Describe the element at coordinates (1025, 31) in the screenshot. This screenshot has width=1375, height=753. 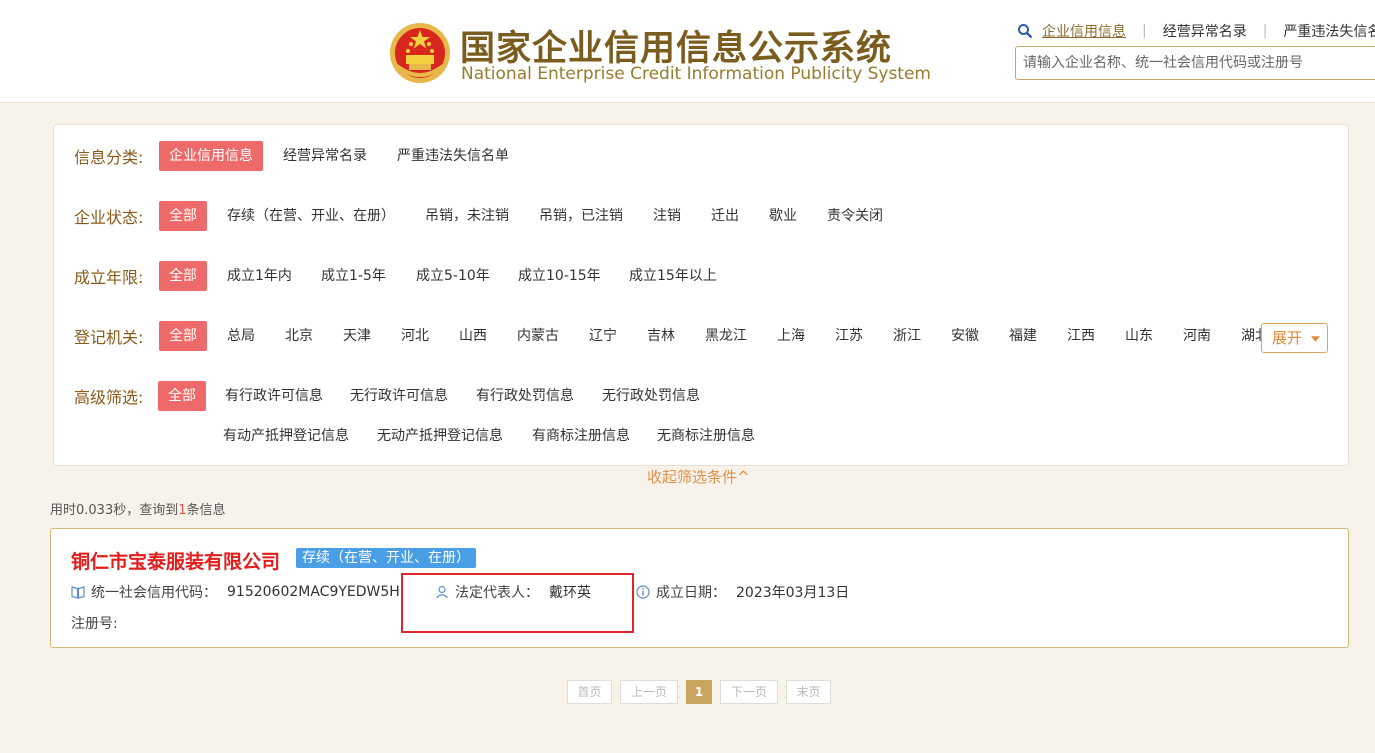
I see `search-icon` at that location.